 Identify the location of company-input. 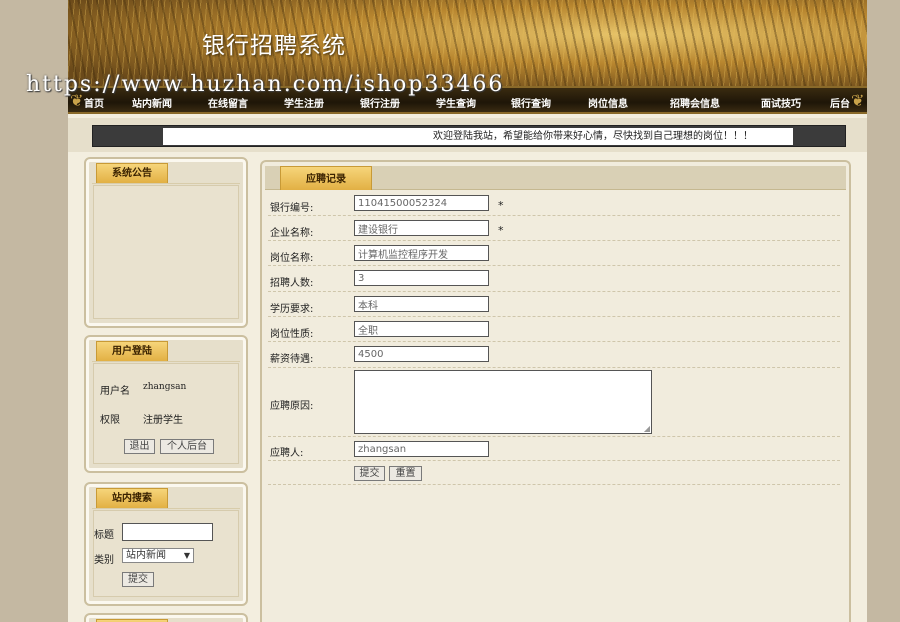
(421, 228).